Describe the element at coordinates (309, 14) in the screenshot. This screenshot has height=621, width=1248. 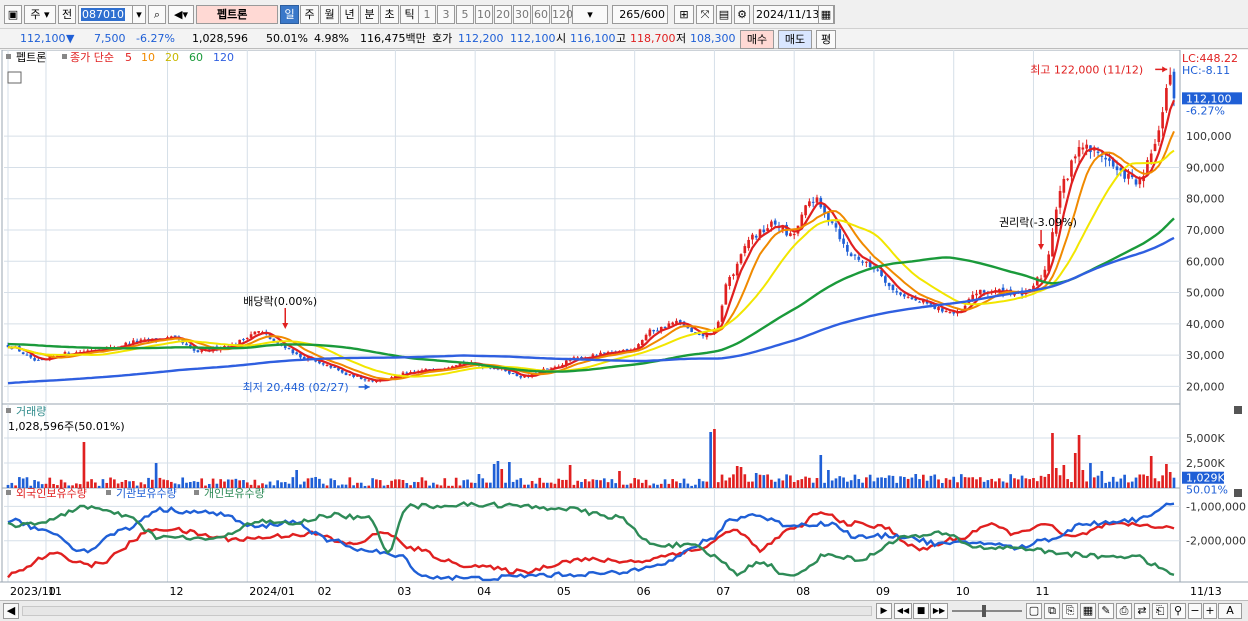
I see `period-tab-1: 주` at that location.